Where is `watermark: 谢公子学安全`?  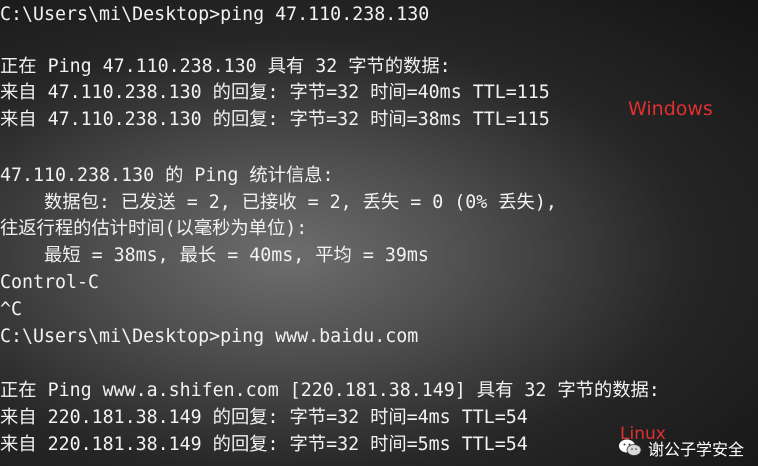
watermark: 谢公子学安全 is located at coordinates (681, 448).